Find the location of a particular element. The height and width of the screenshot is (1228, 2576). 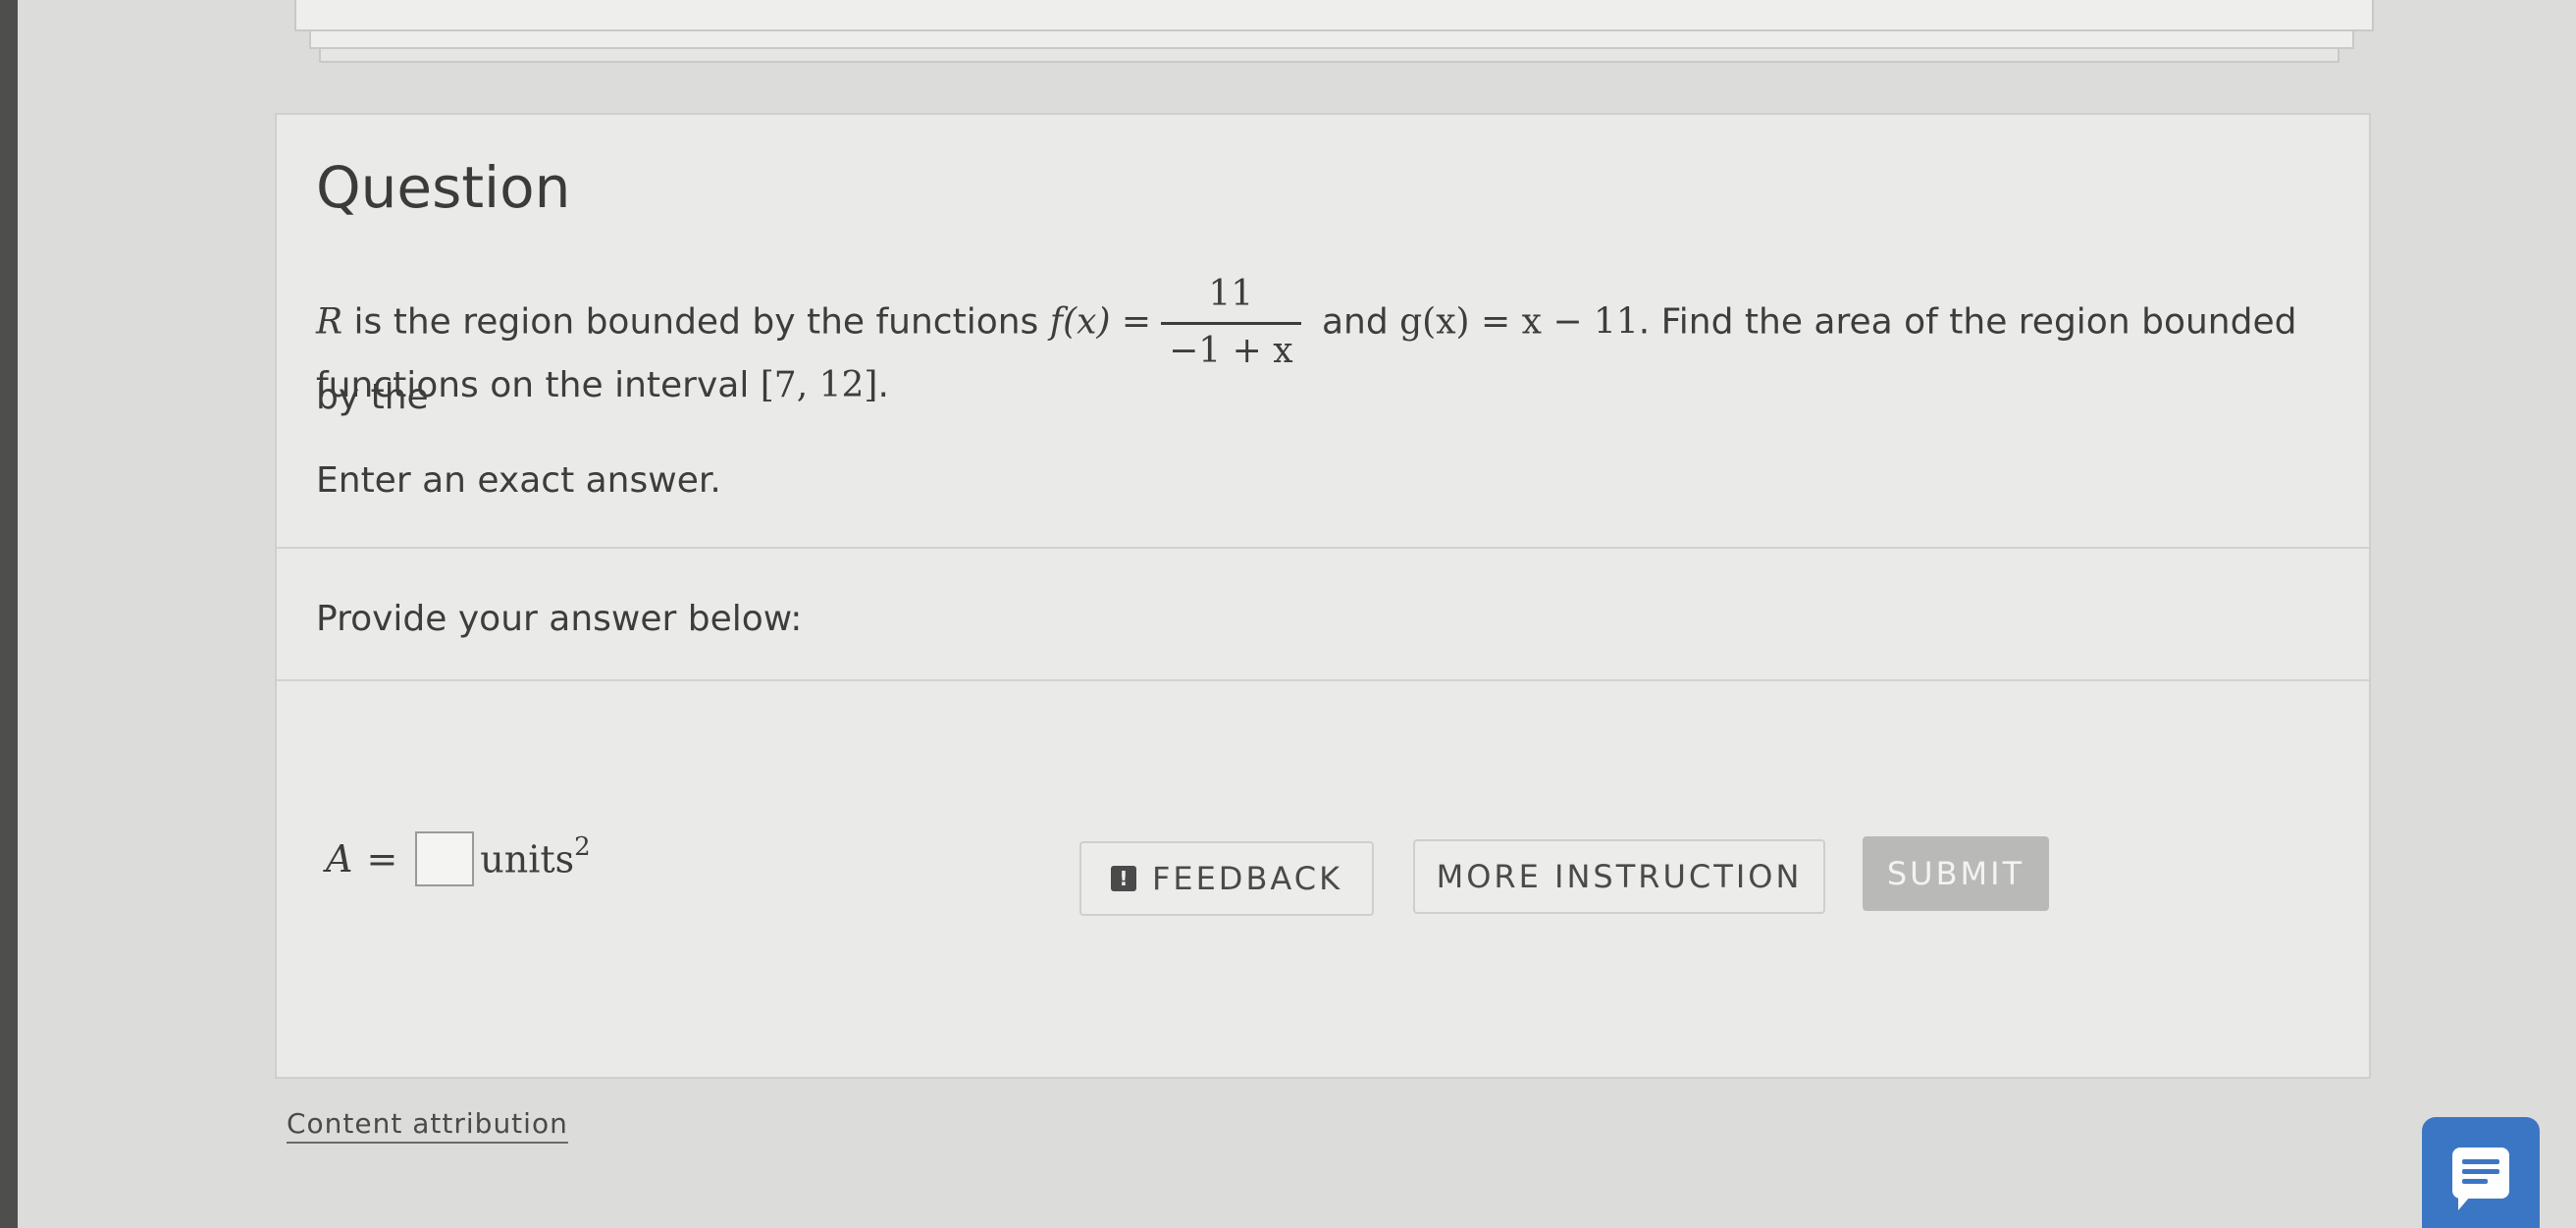

feedback-button: ! FEEDBACK is located at coordinates (1226, 878).